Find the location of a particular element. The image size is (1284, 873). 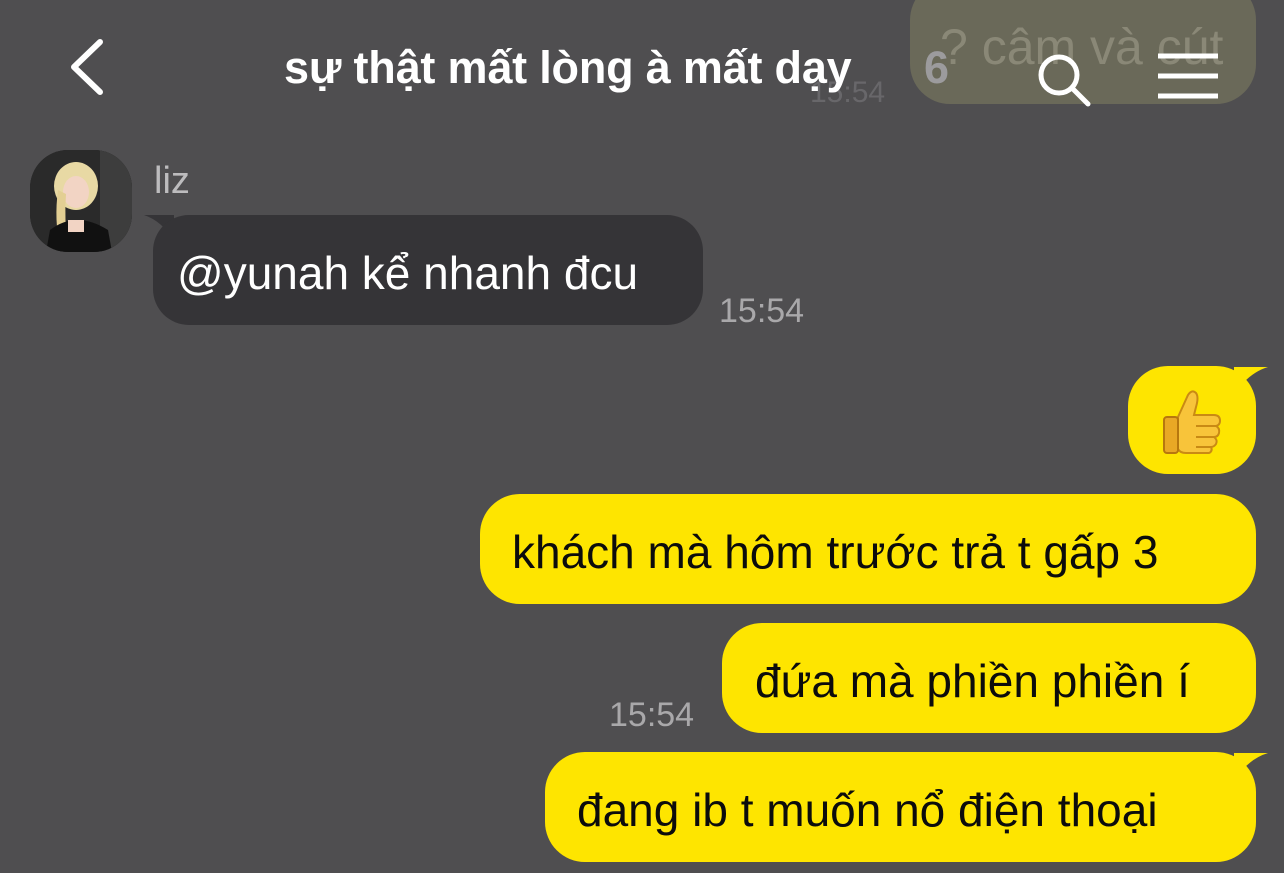

incoming-message-text: @yunah kể nhanh đcu is located at coordinates (408, 273).